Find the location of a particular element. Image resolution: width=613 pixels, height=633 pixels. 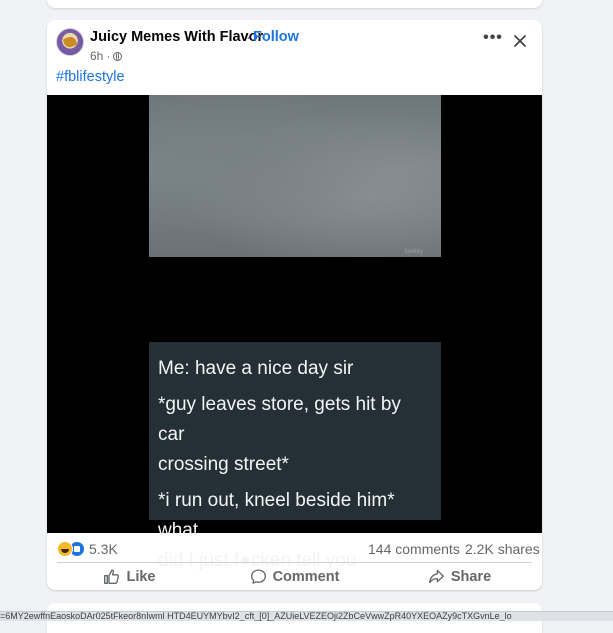

previous-post-card-edge is located at coordinates (294, 4).